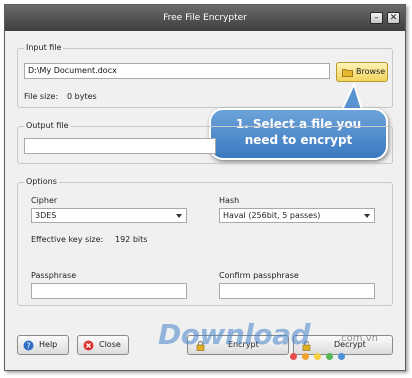 This screenshot has width=412, height=378. Describe the element at coordinates (259, 275) in the screenshot. I see `confirm-passphrase-label: Confirm passphrase` at that location.